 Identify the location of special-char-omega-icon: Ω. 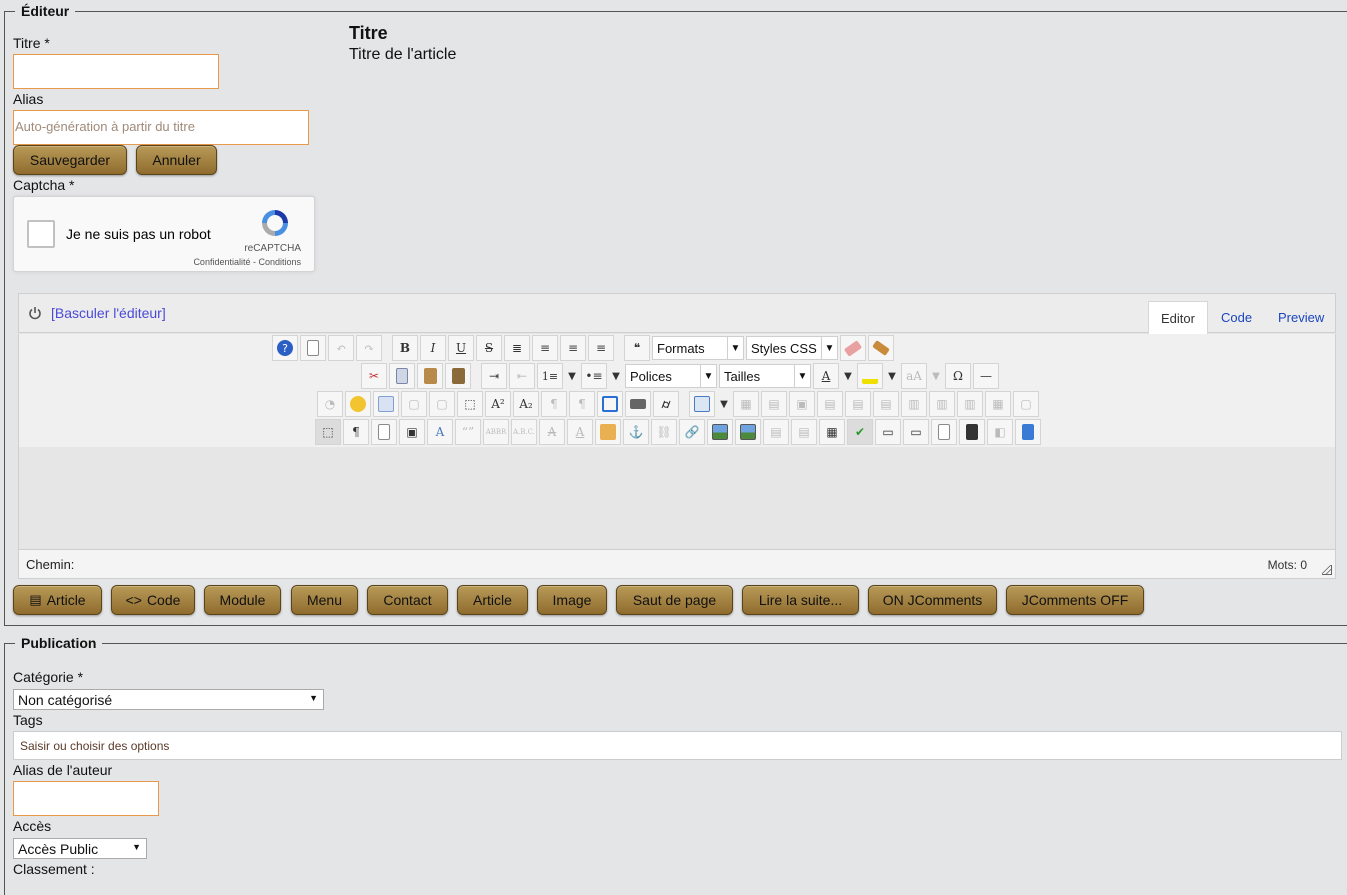
(958, 376).